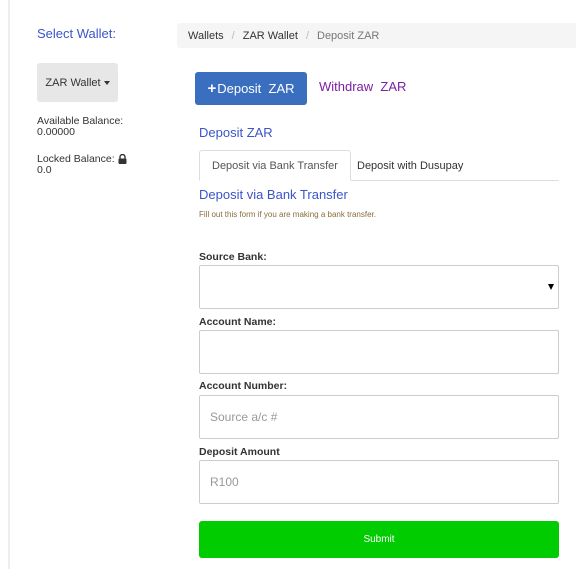  What do you see at coordinates (379, 482) in the screenshot?
I see `deposit-amount-input` at bounding box center [379, 482].